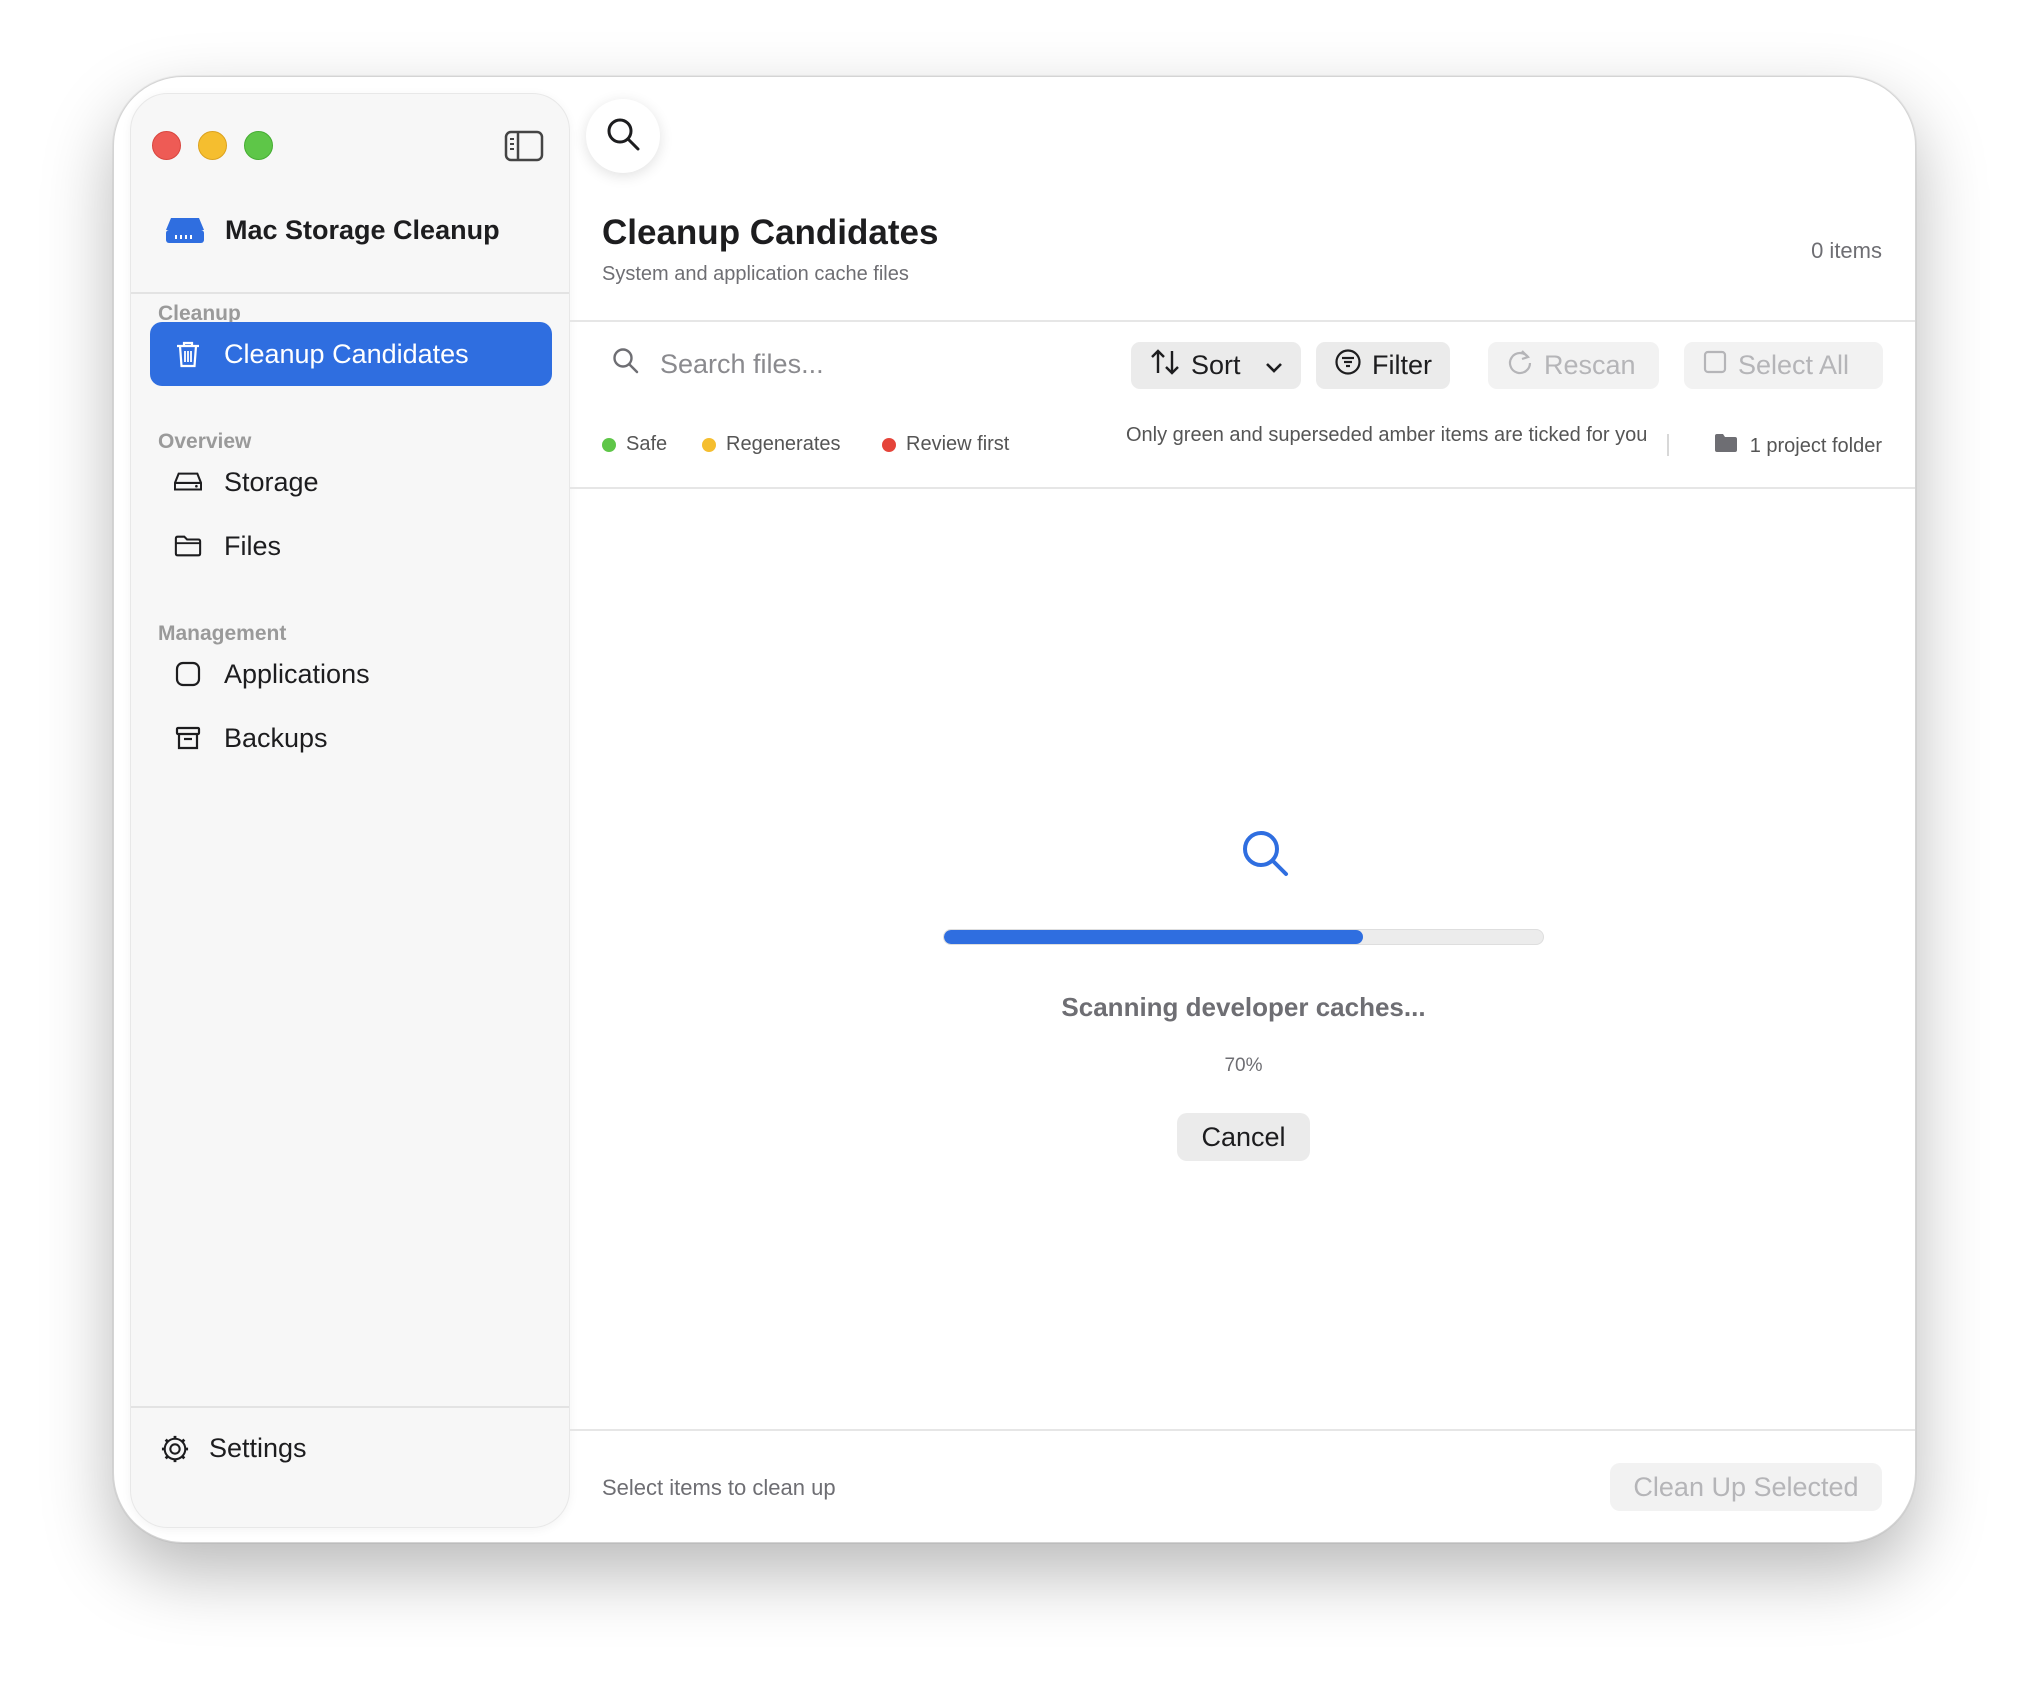 The image size is (2024, 1688). Describe the element at coordinates (253, 545) in the screenshot. I see `sidebar-item-label: Files` at that location.